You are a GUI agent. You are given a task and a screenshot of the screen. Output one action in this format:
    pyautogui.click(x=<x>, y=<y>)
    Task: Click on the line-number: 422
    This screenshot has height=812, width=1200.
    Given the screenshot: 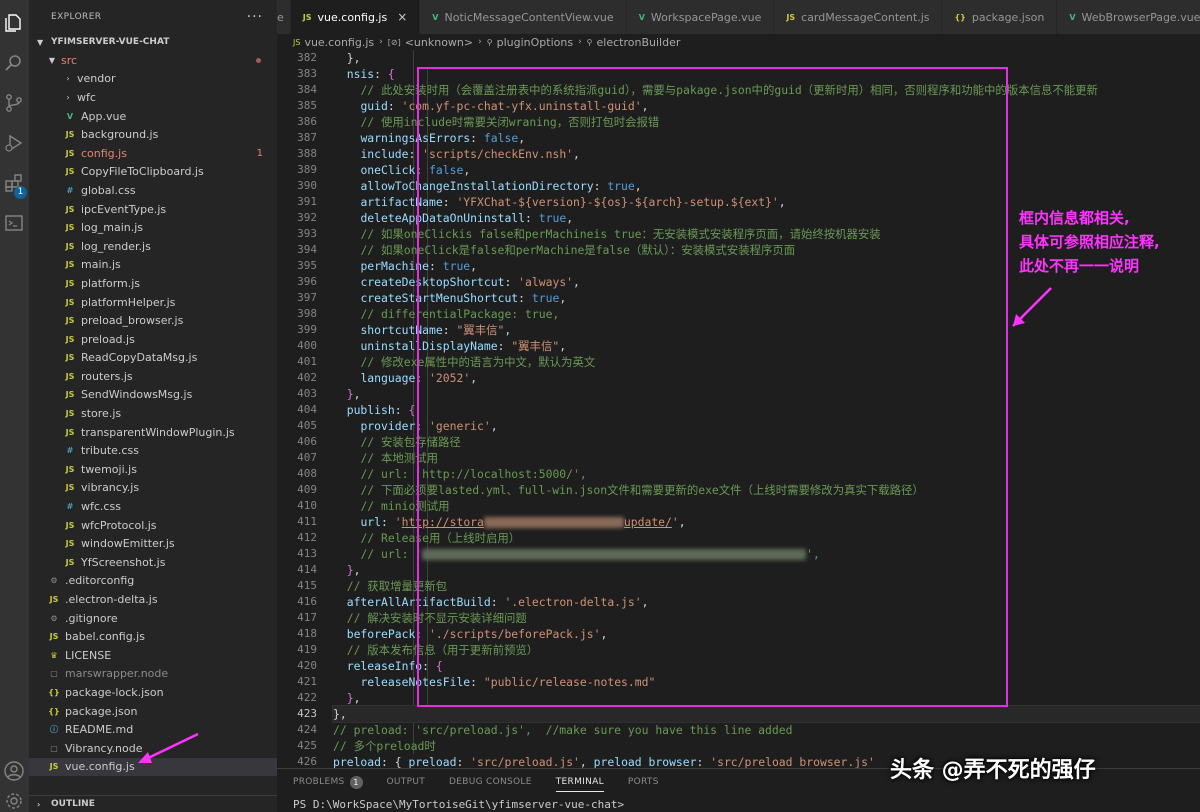 What is the action you would take?
    pyautogui.click(x=307, y=697)
    